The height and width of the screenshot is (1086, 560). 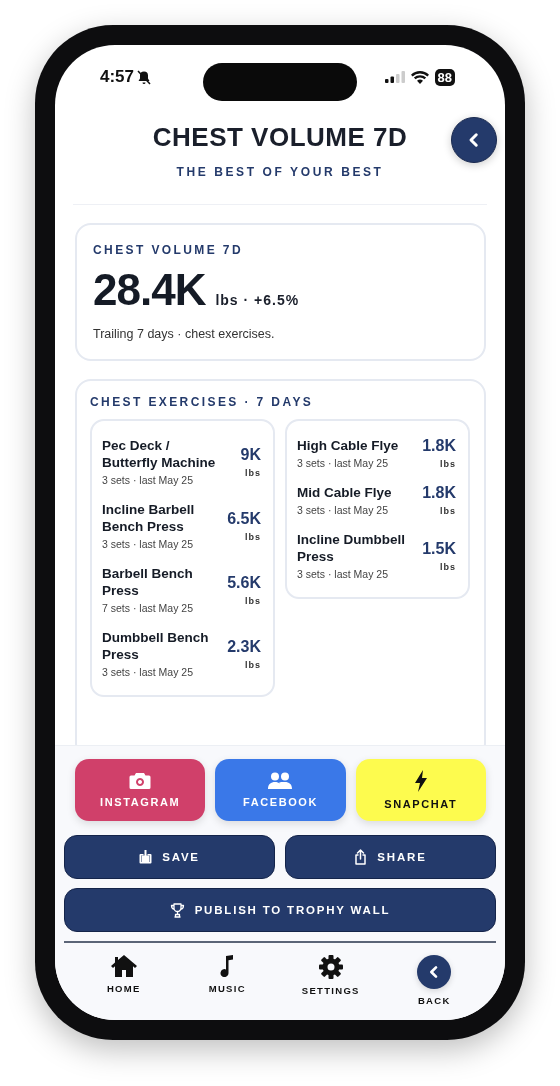 What do you see at coordinates (140, 781) in the screenshot?
I see `camera-icon` at bounding box center [140, 781].